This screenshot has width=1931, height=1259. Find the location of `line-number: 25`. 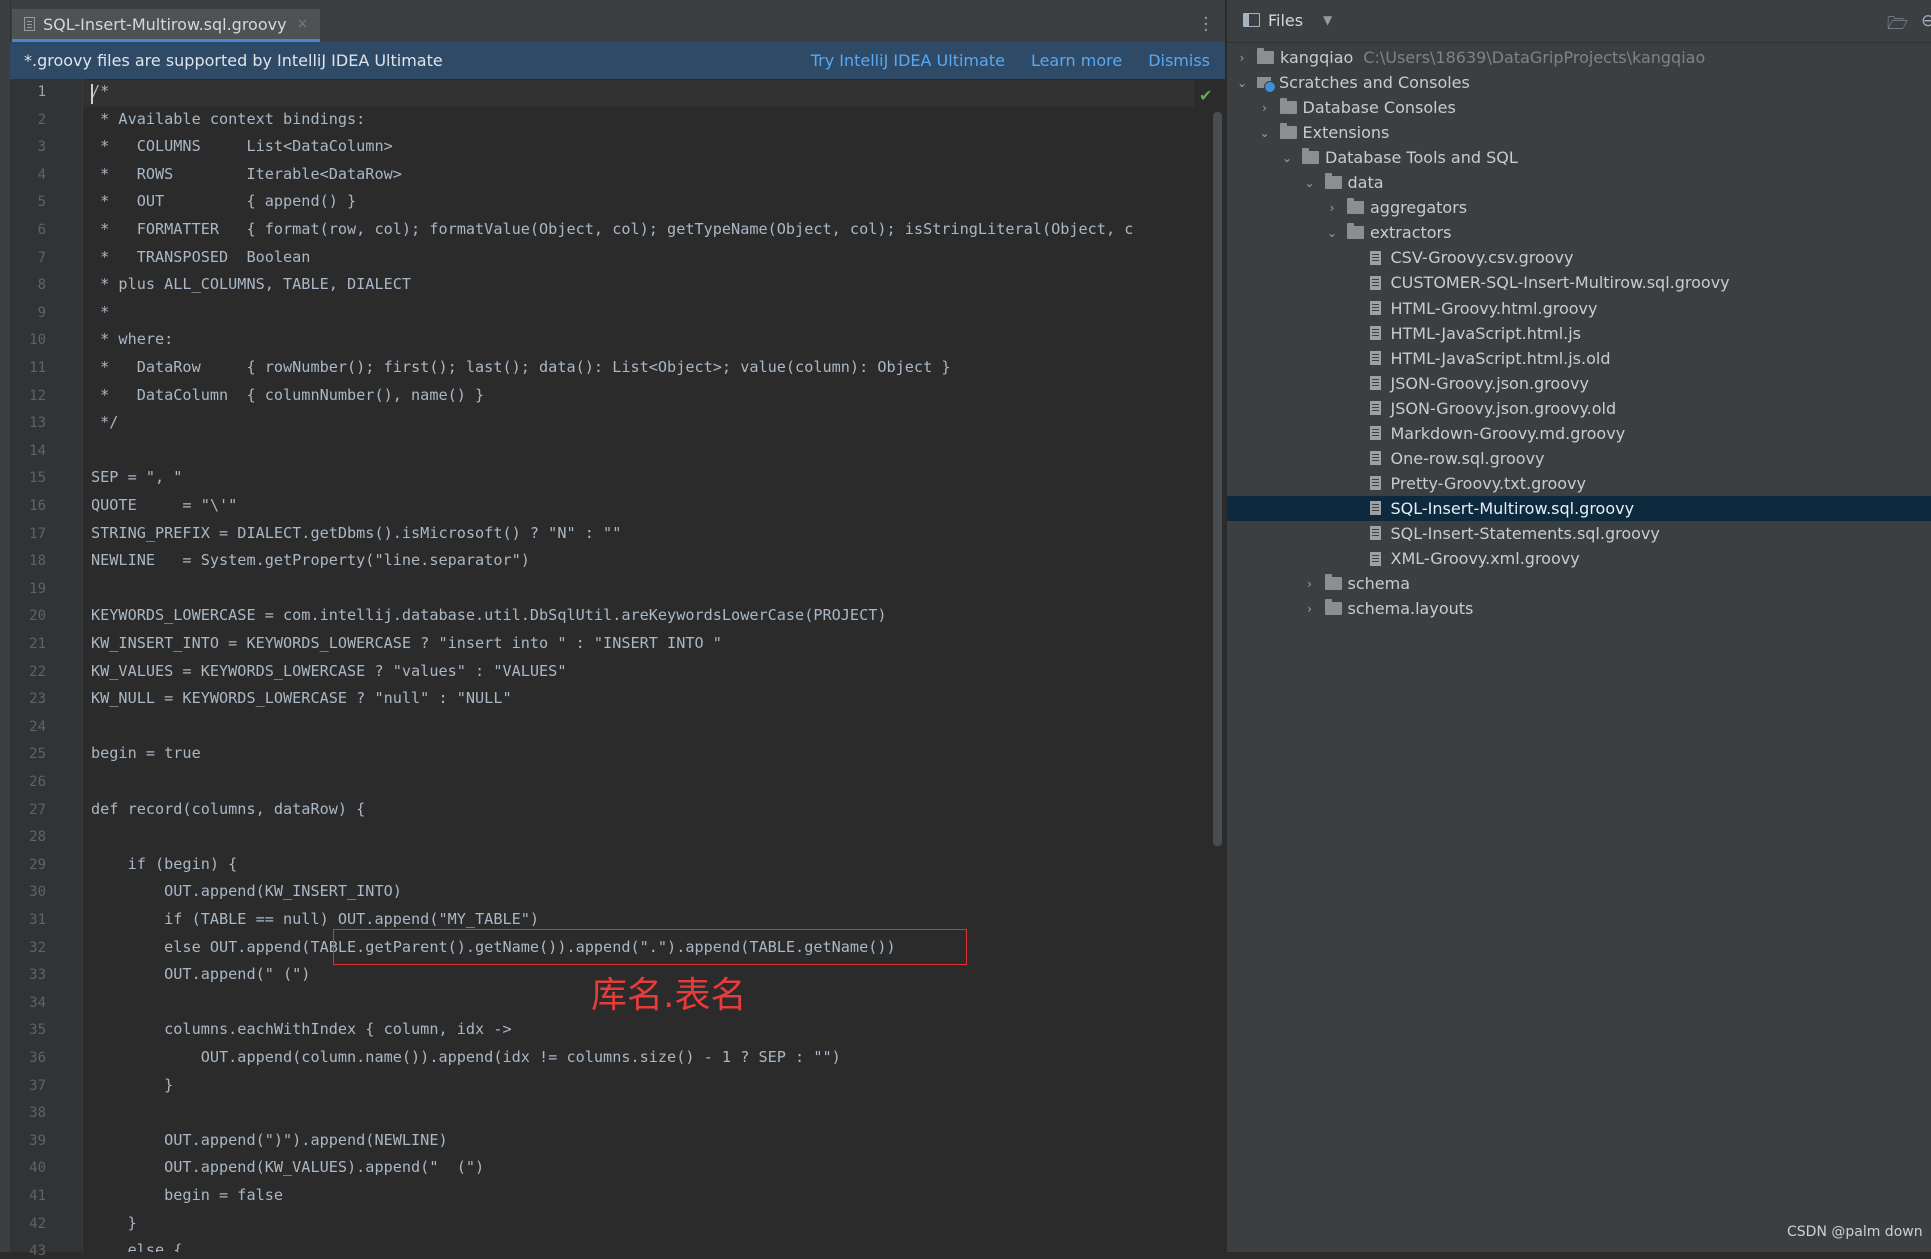

line-number: 25 is located at coordinates (37, 754).